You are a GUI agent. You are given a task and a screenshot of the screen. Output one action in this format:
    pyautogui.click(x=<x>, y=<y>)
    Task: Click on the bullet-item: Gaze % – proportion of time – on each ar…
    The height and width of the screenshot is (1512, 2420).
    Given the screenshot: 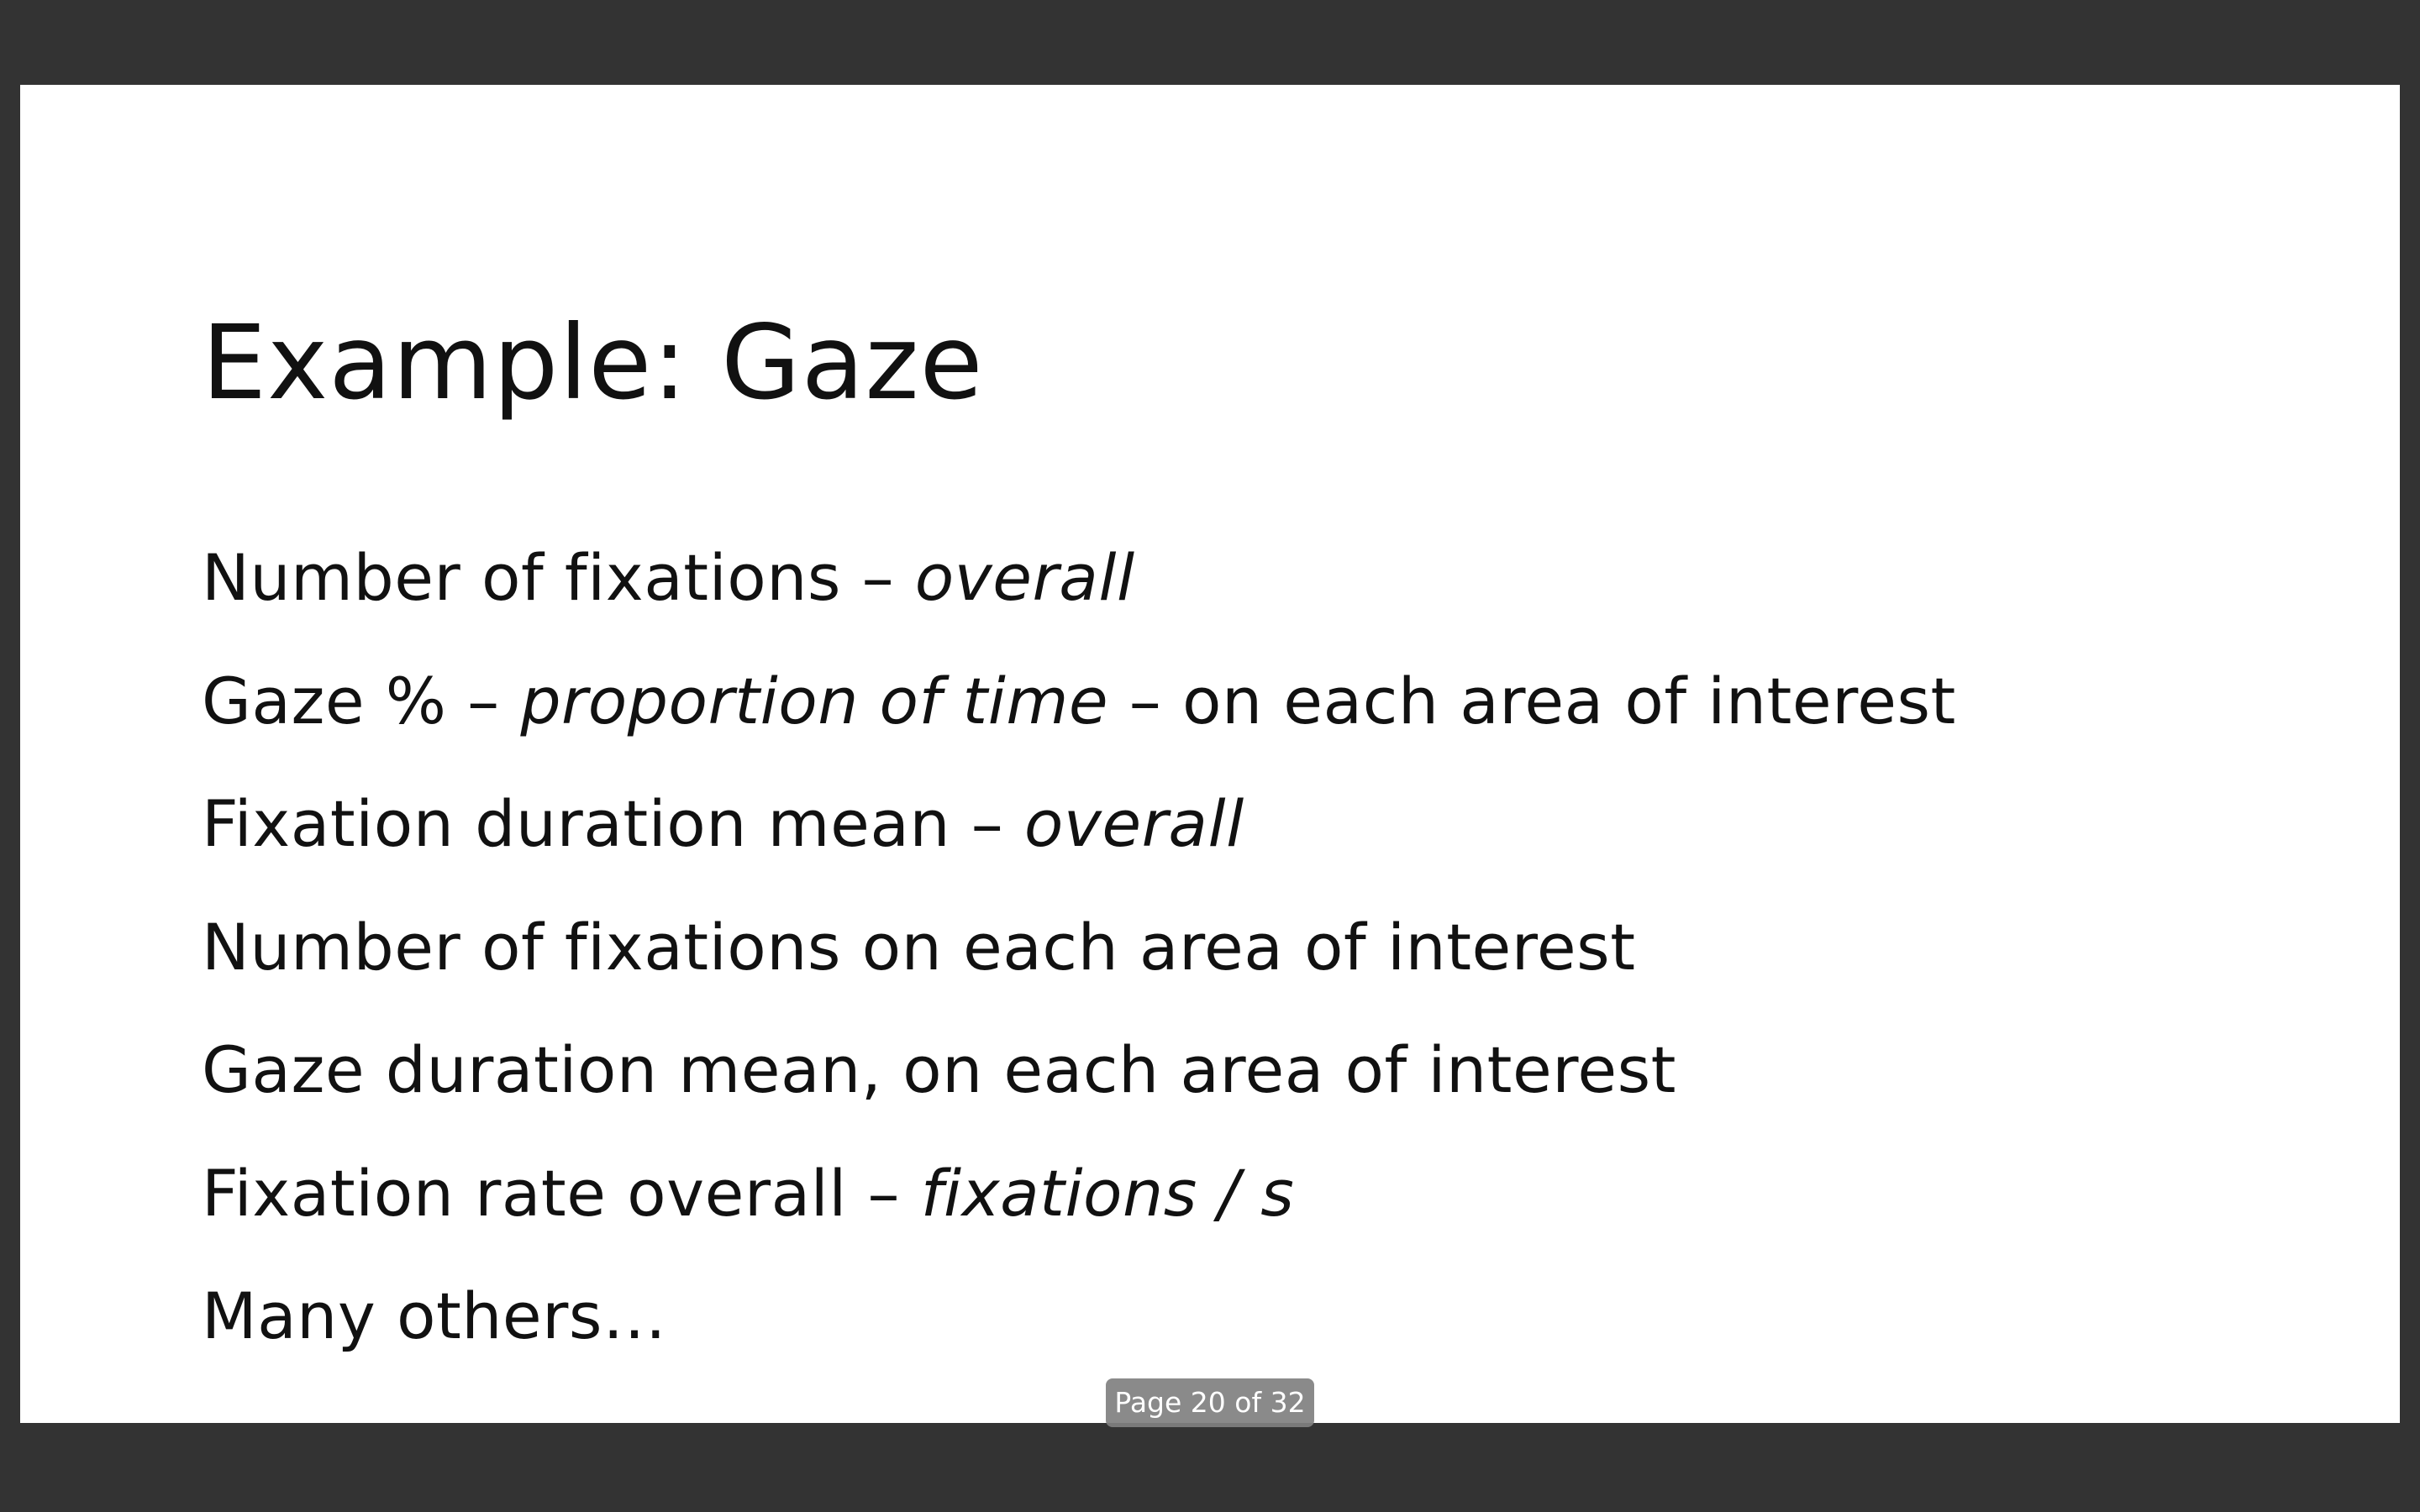 What is the action you would take?
    pyautogui.click(x=1079, y=712)
    